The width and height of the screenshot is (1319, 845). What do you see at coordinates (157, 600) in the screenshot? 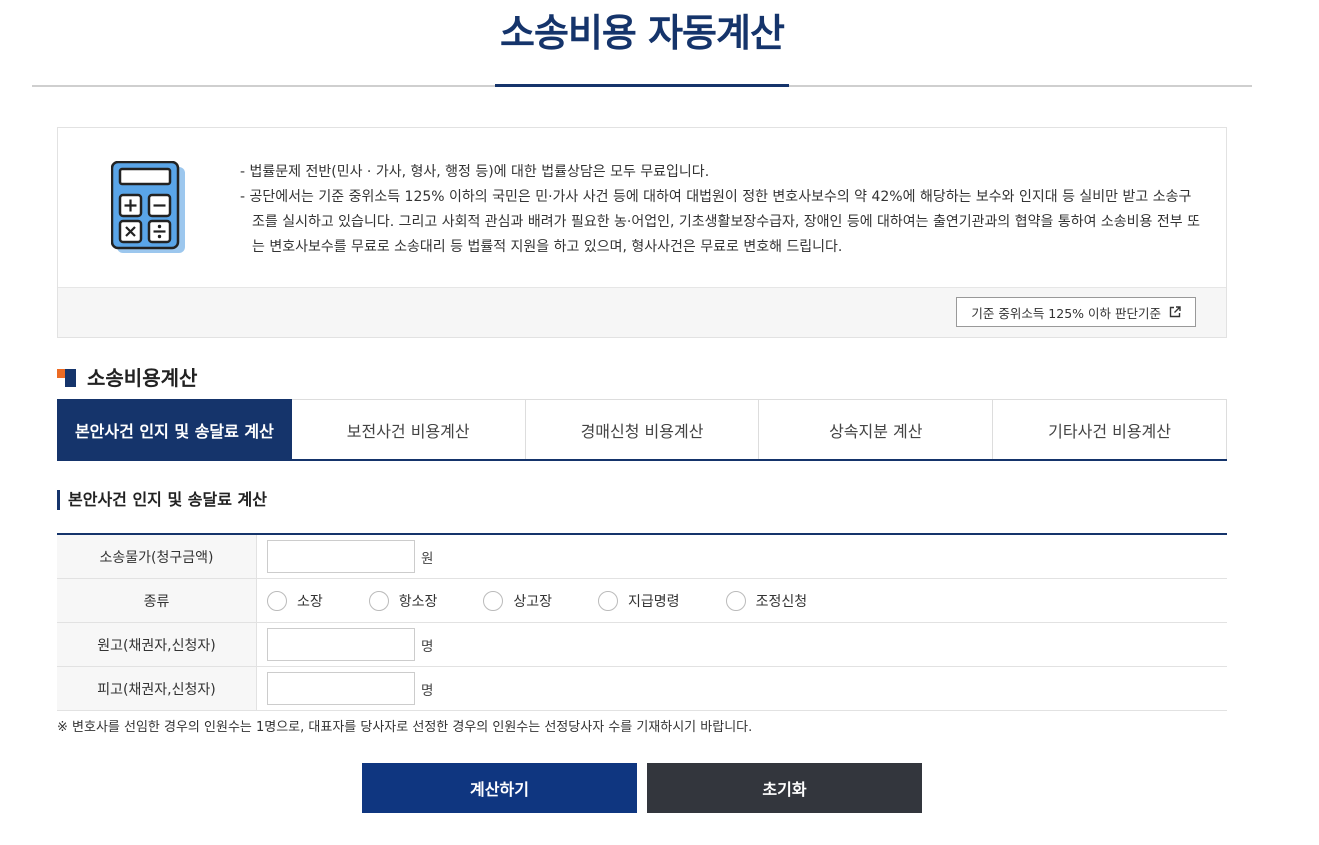
I see `type-label: 종류` at bounding box center [157, 600].